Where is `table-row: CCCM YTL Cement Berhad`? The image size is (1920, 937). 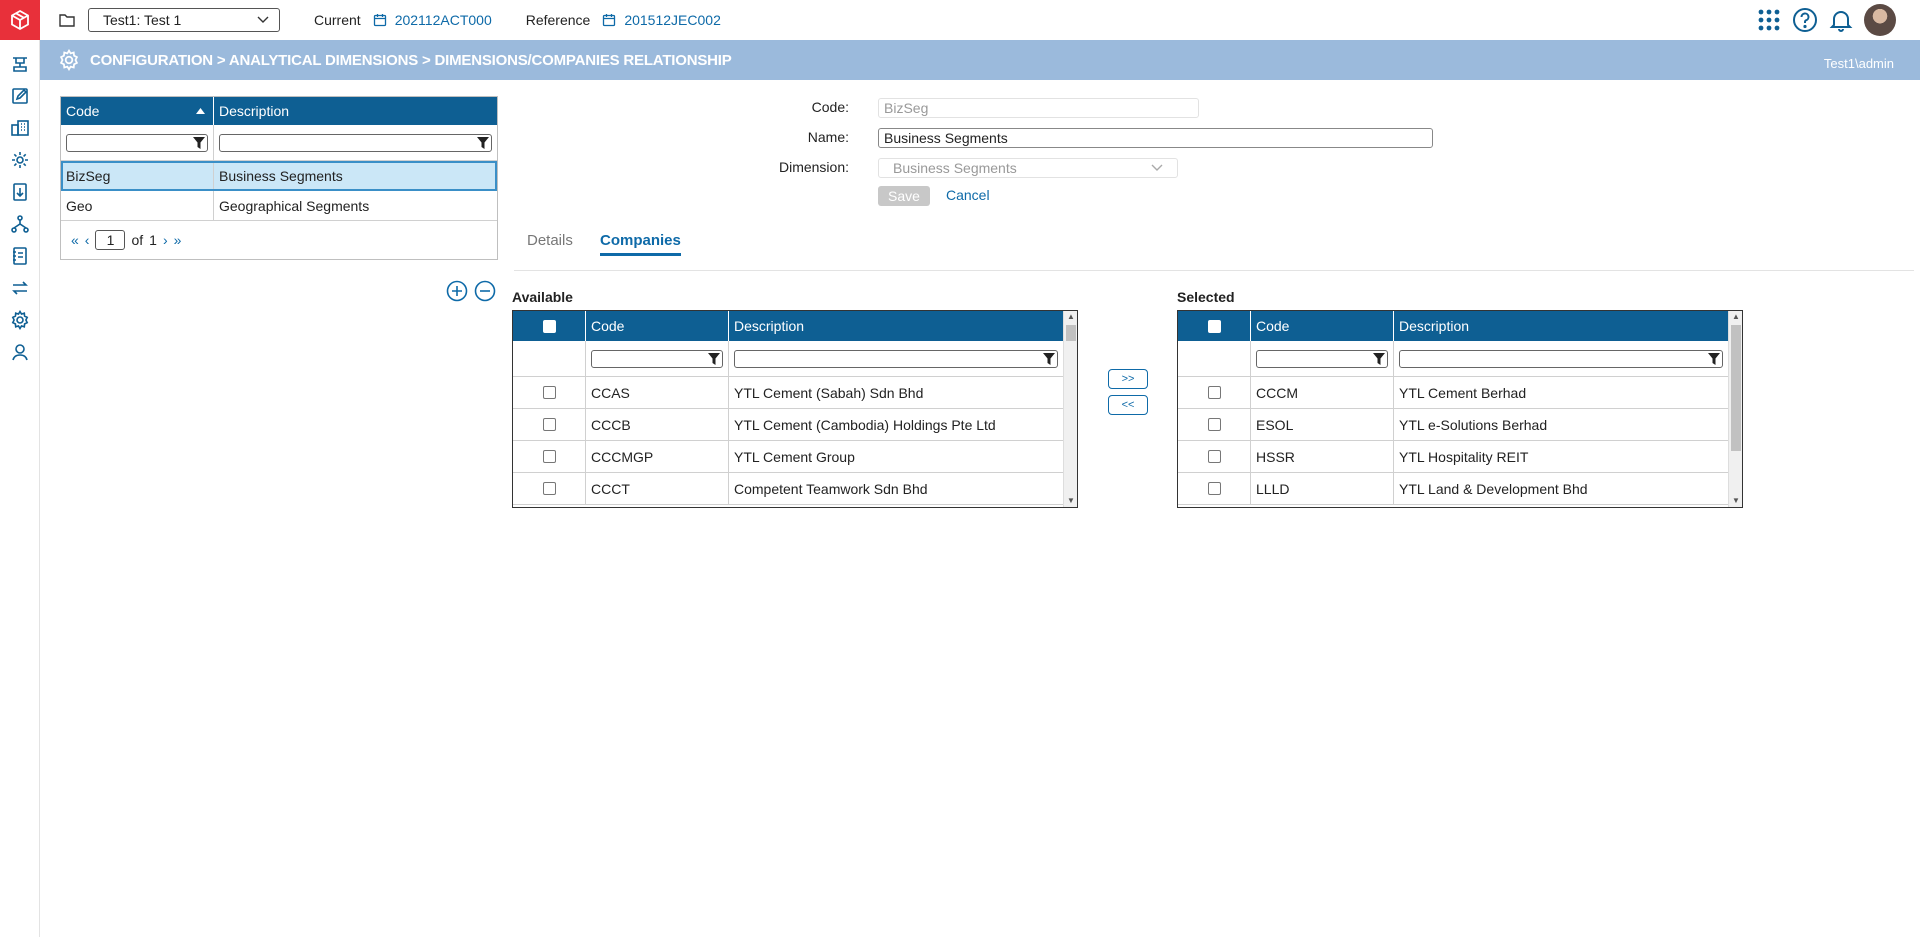
table-row: CCCM YTL Cement Berhad is located at coordinates (1460, 393).